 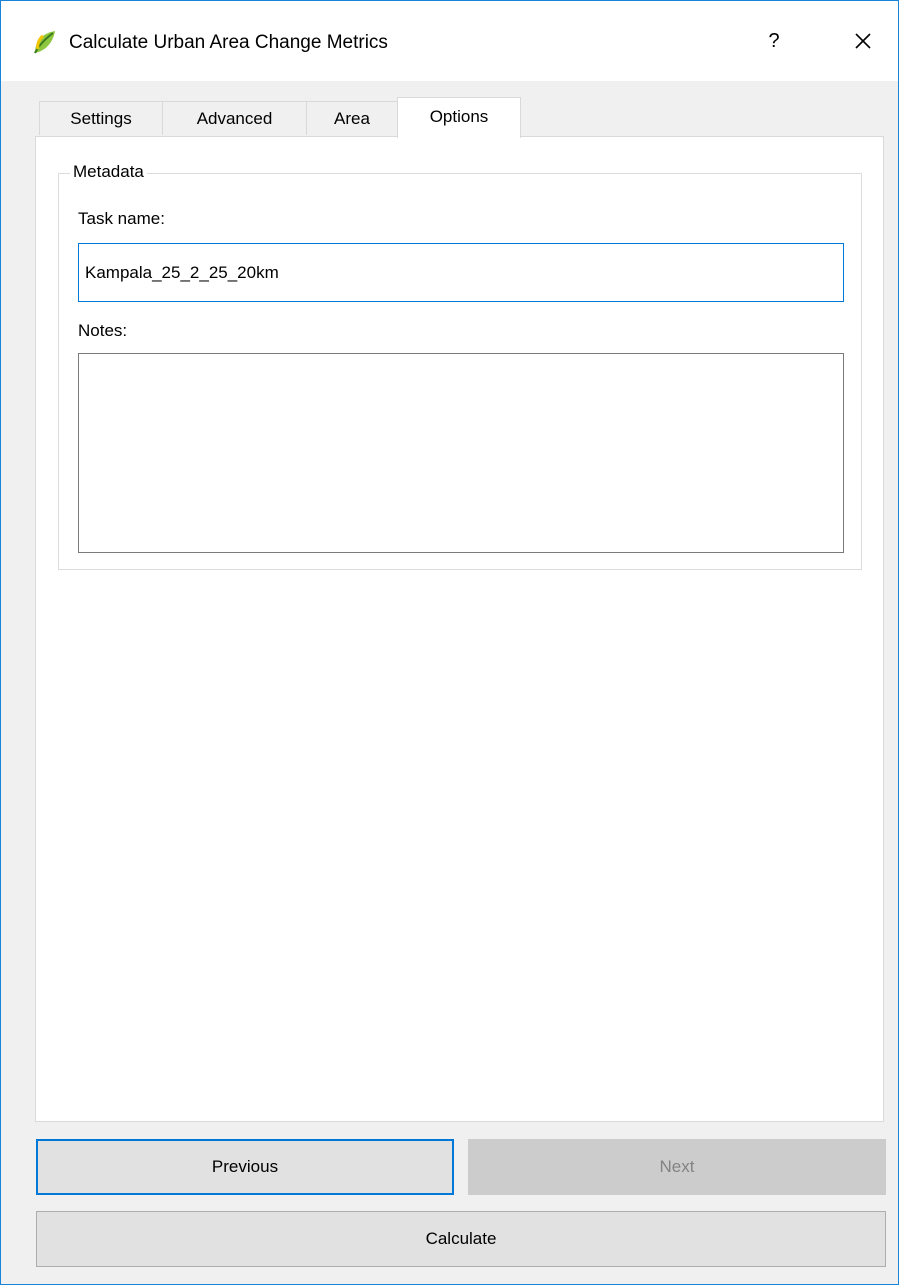 What do you see at coordinates (103, 330) in the screenshot?
I see `notes-label: Notes:` at bounding box center [103, 330].